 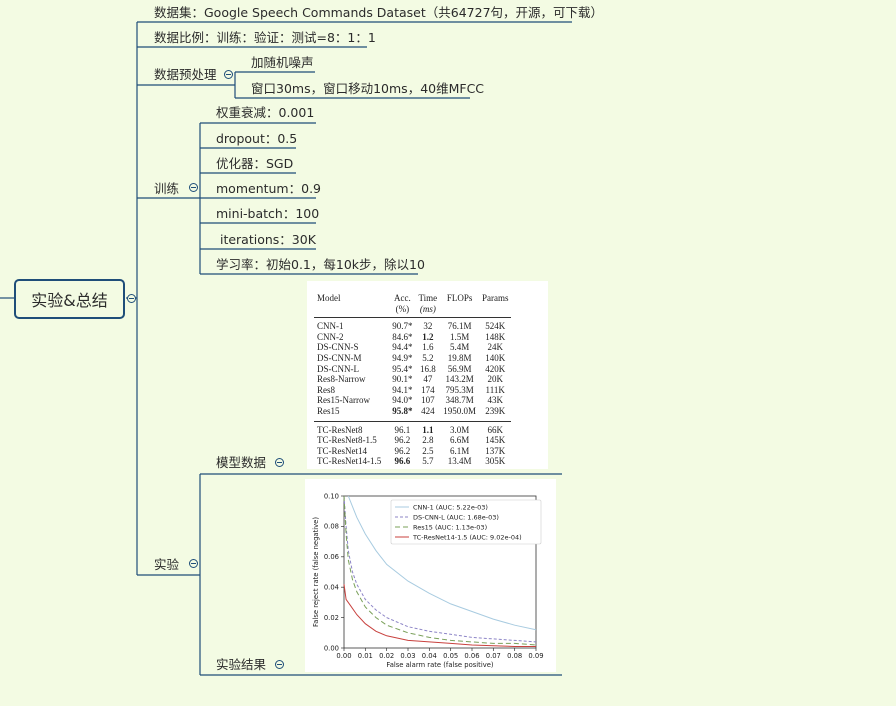 What do you see at coordinates (402, 389) in the screenshot?
I see `table-cell: 94.1*` at bounding box center [402, 389].